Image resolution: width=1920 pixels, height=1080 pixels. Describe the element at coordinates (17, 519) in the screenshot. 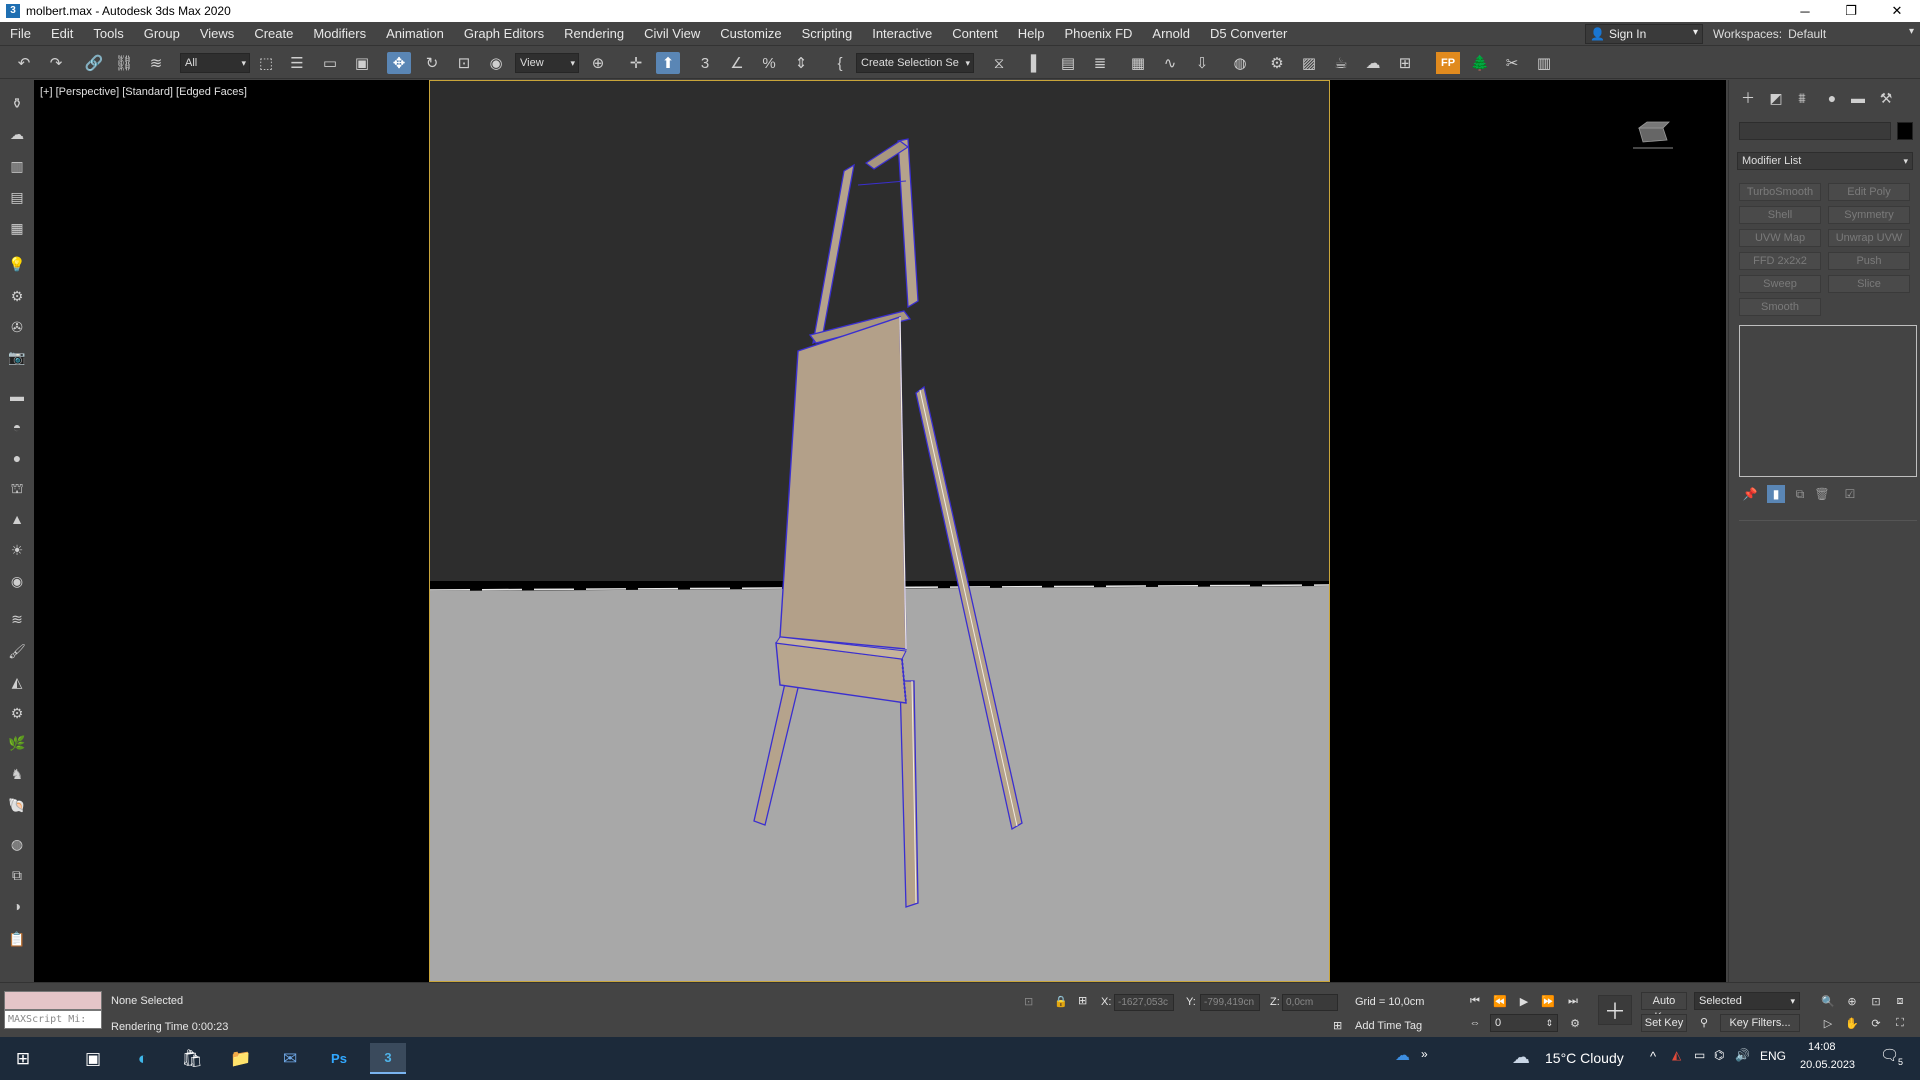

I see `cone-icon: ▲` at that location.